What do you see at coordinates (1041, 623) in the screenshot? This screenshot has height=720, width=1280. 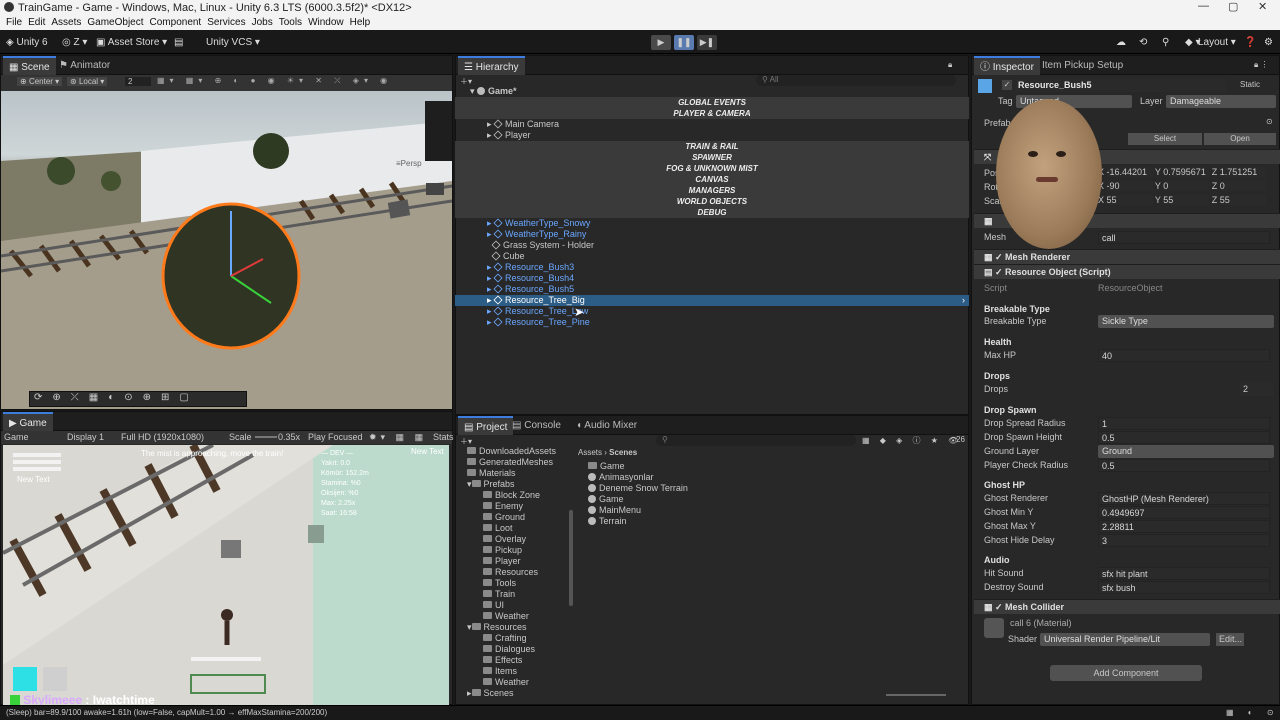 I see `material-name: call 6 (Material)` at bounding box center [1041, 623].